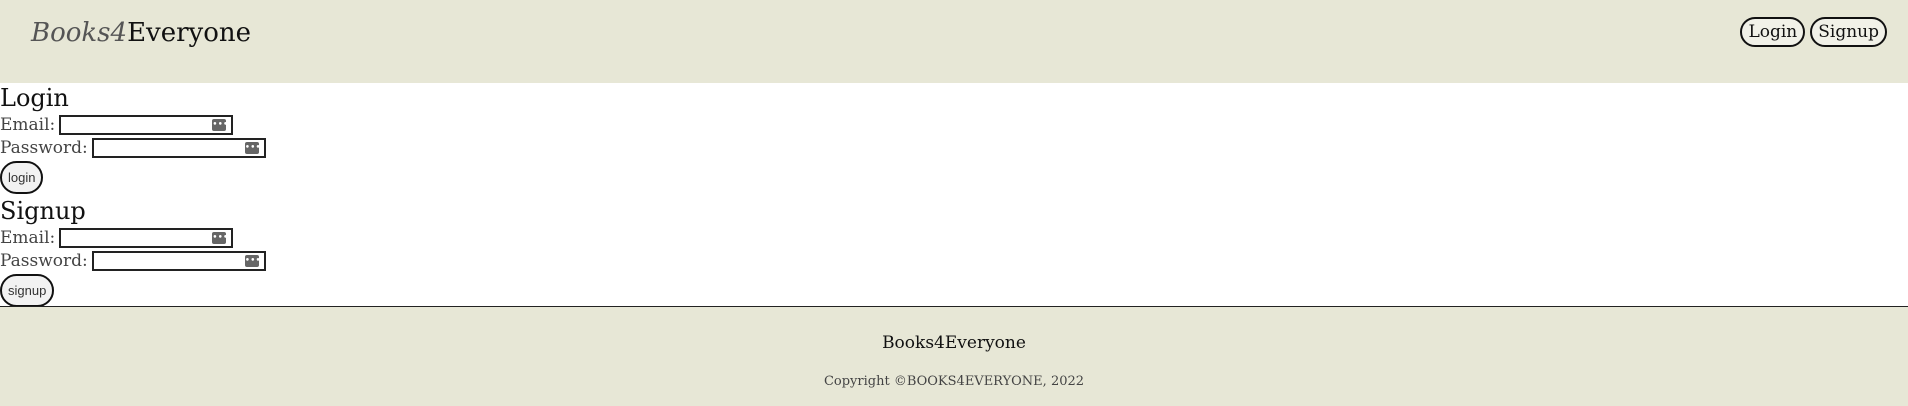  What do you see at coordinates (954, 124) in the screenshot?
I see `login-email-row: Email: •••` at bounding box center [954, 124].